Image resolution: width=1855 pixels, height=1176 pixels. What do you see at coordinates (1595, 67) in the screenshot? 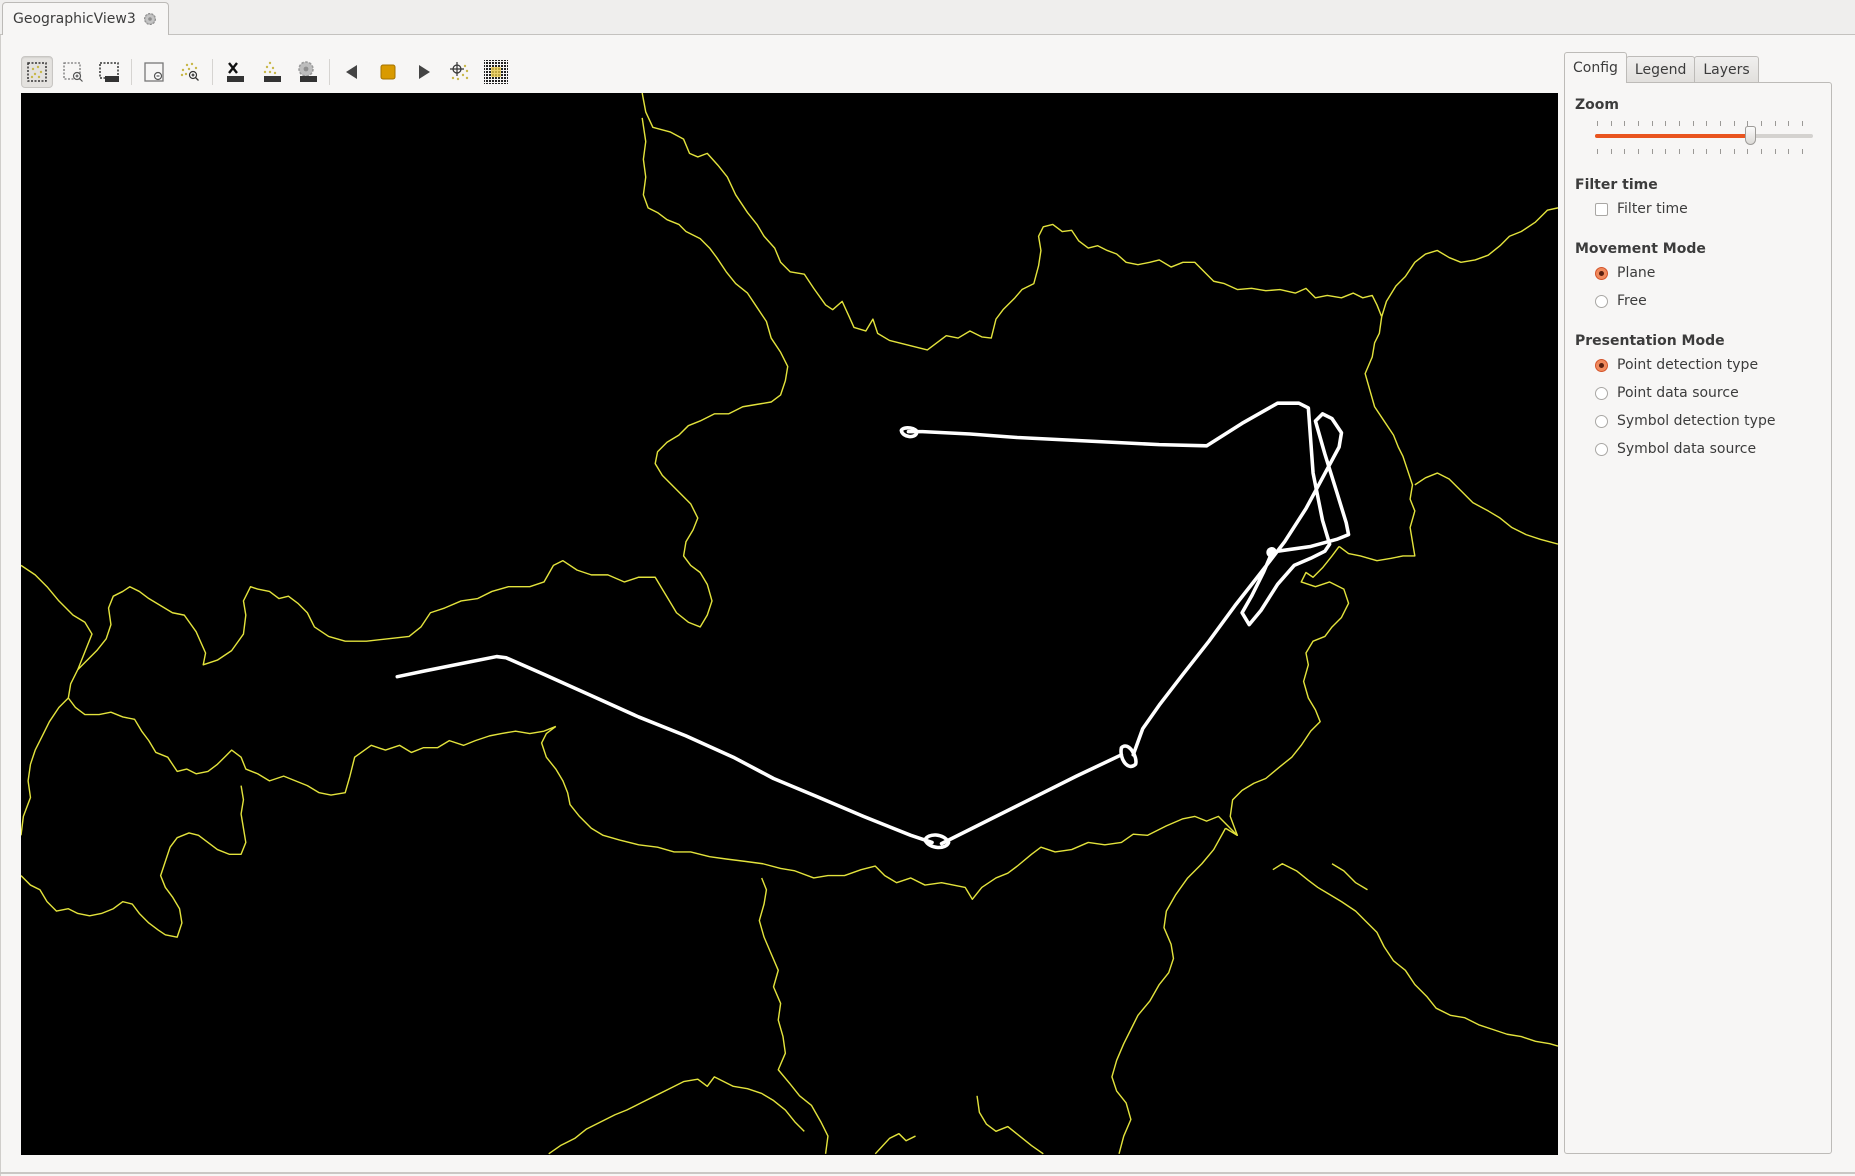
I see `tab-config: Config` at bounding box center [1595, 67].